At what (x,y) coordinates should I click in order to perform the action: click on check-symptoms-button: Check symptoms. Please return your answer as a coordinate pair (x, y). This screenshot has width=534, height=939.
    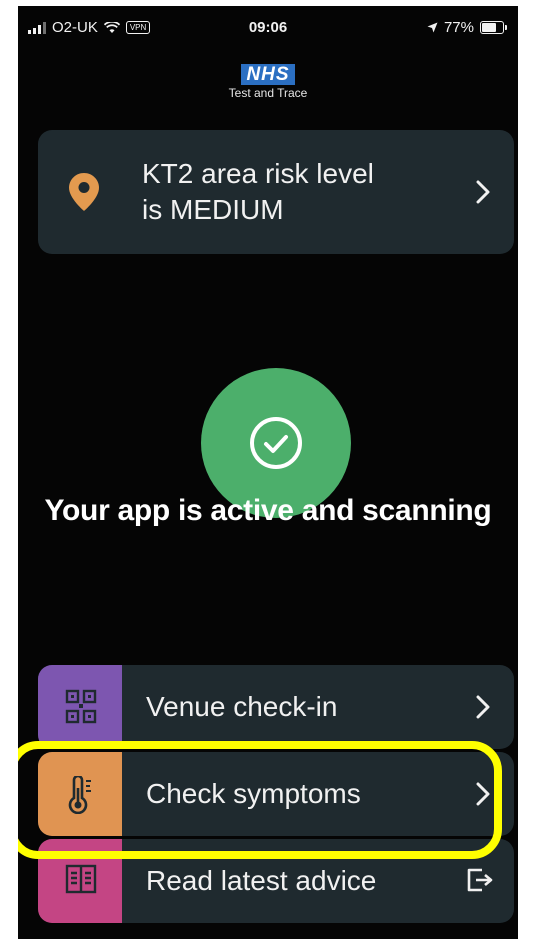
    Looking at the image, I should click on (276, 794).